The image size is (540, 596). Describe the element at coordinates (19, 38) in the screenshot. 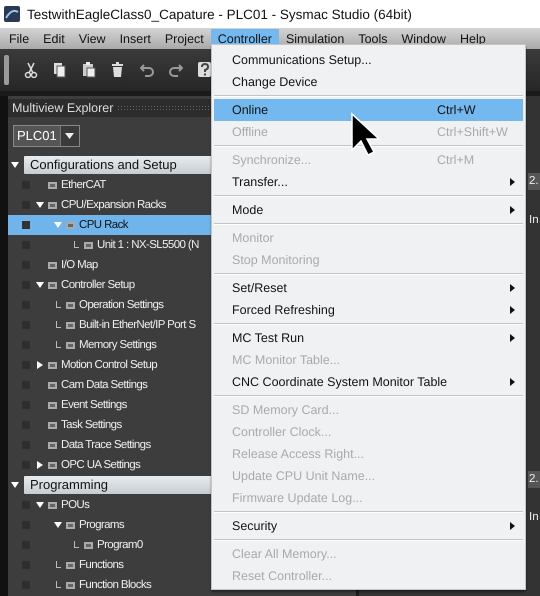

I see `menu-item: File` at that location.